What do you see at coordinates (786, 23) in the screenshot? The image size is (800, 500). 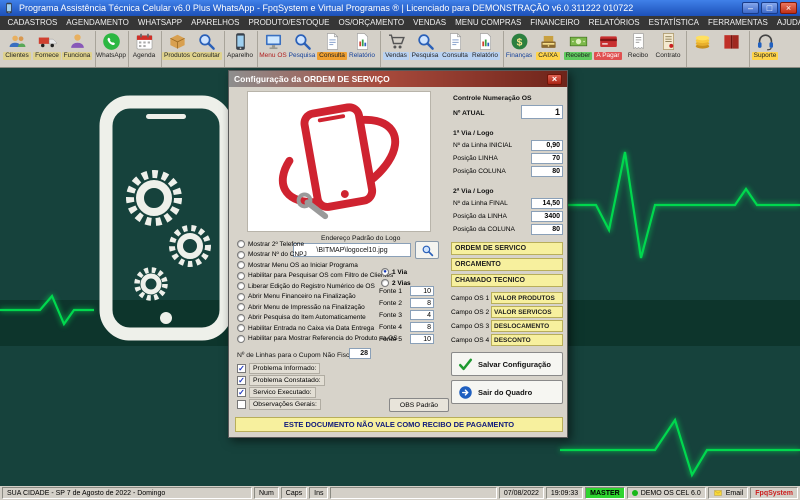 I see `menu-item: AJUDA` at bounding box center [786, 23].